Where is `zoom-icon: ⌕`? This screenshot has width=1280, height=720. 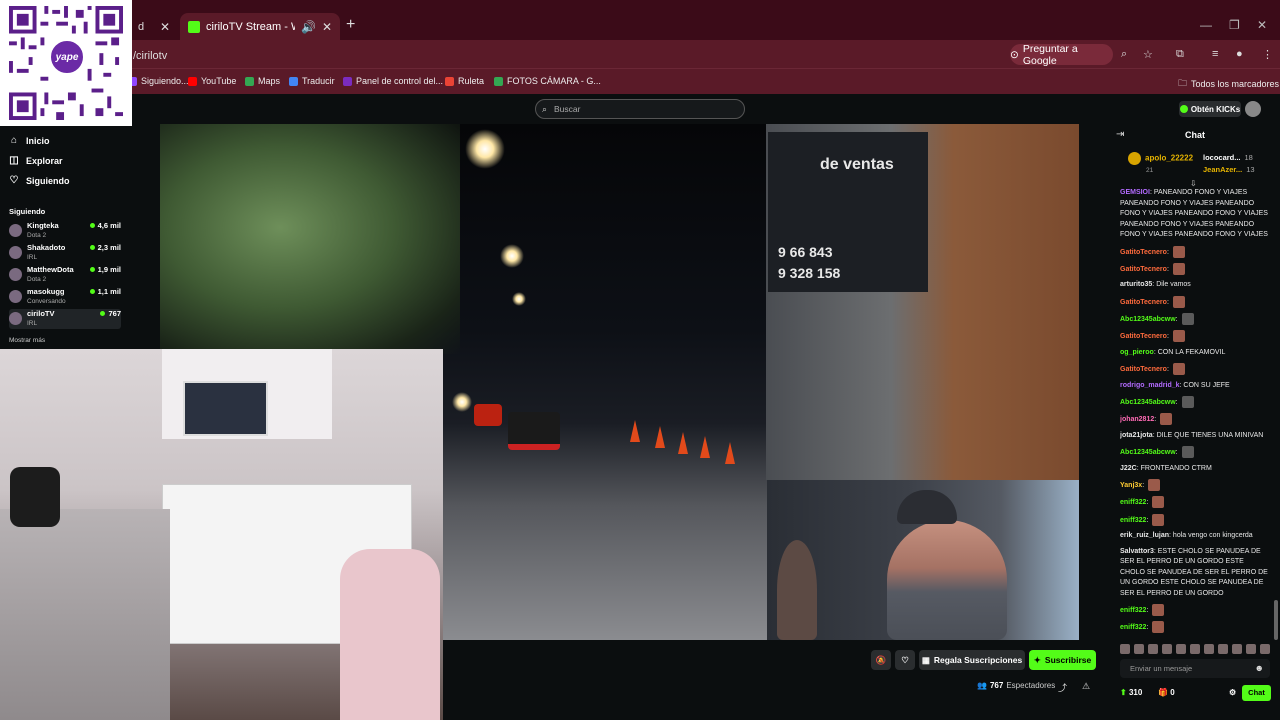 zoom-icon: ⌕ is located at coordinates (1124, 54).